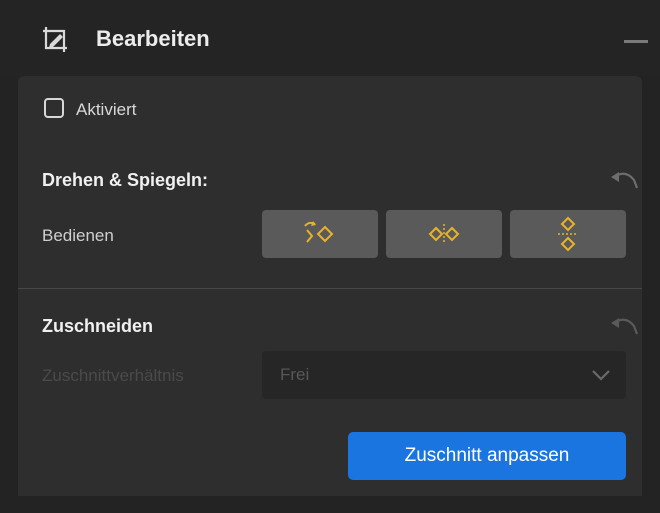 The height and width of the screenshot is (513, 660). I want to click on apply-crop-button: Zuschnitt anpassen, so click(487, 456).